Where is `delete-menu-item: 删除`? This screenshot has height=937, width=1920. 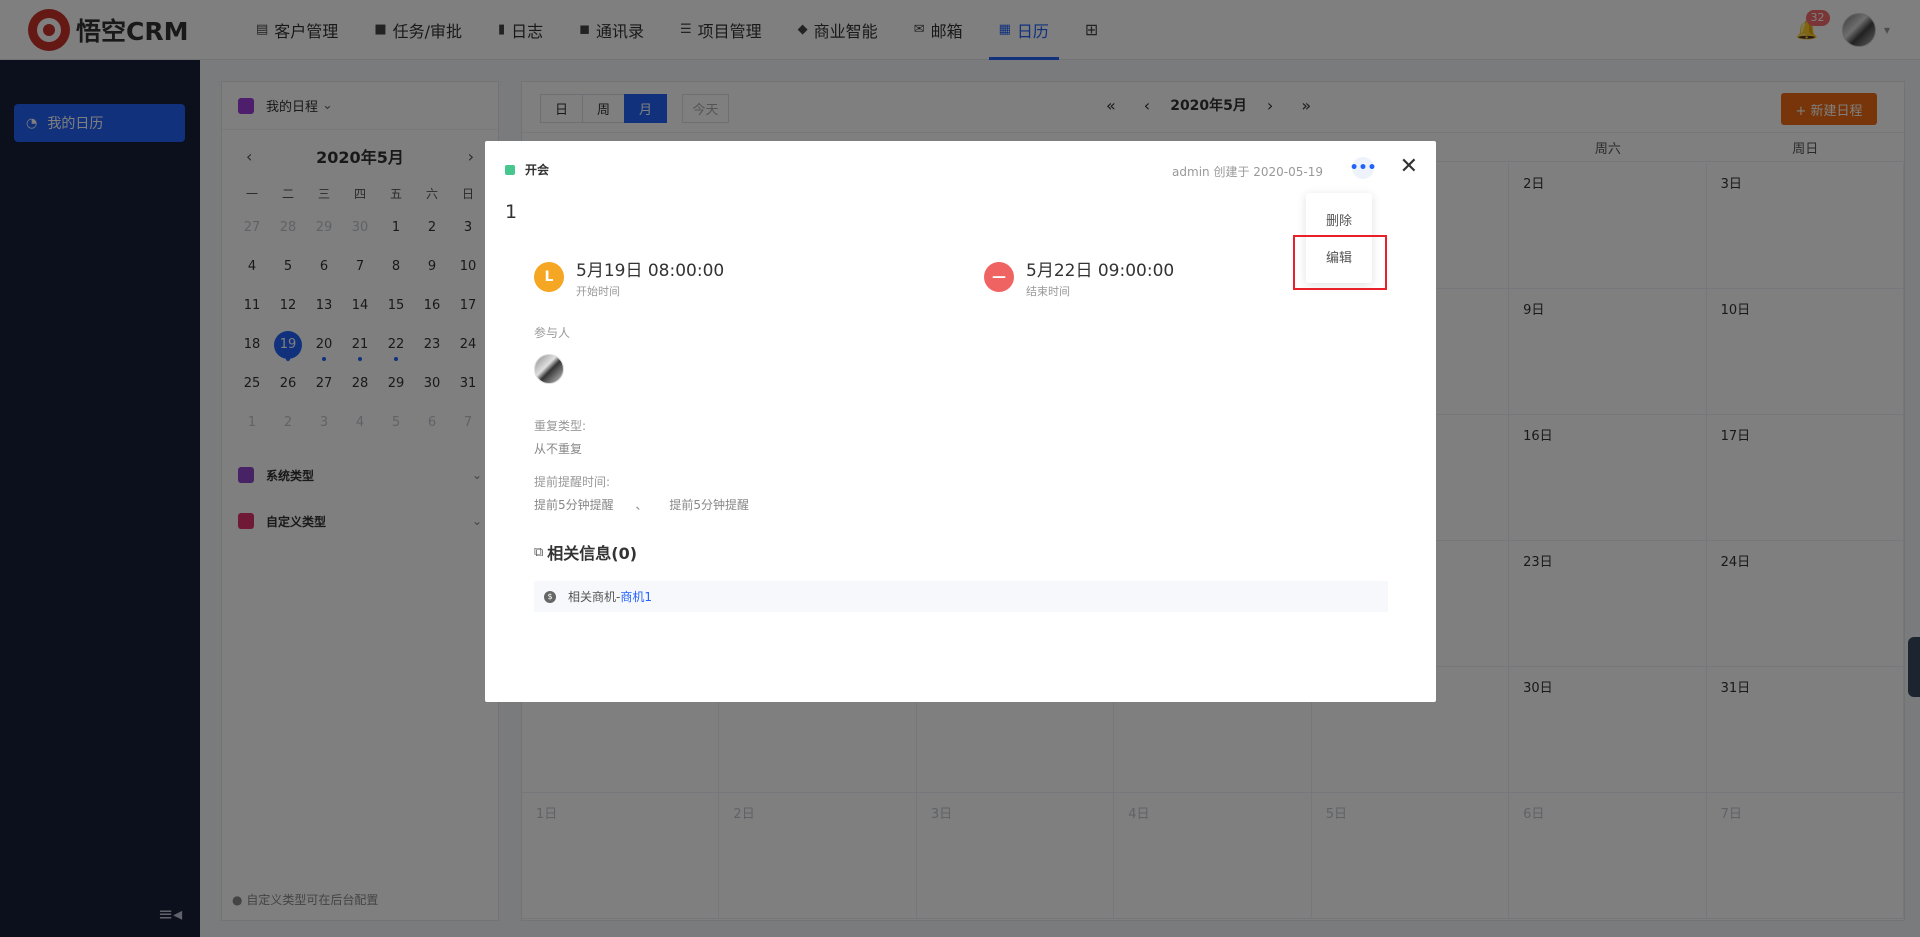
delete-menu-item: 删除 is located at coordinates (1339, 219).